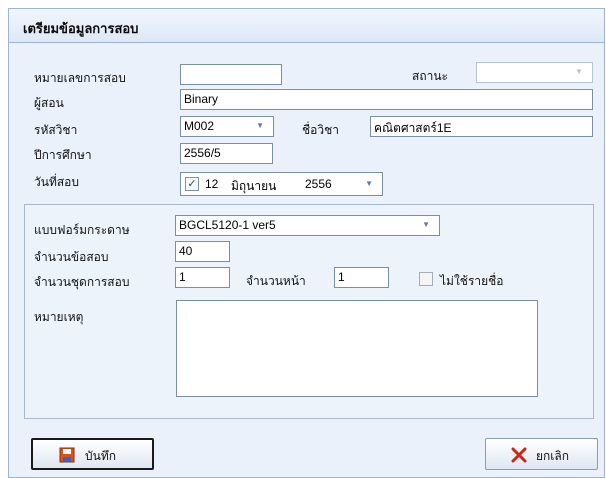 This screenshot has width=606, height=478. What do you see at coordinates (63, 155) in the screenshot?
I see `academic-year-label: ปีการศึกษา` at bounding box center [63, 155].